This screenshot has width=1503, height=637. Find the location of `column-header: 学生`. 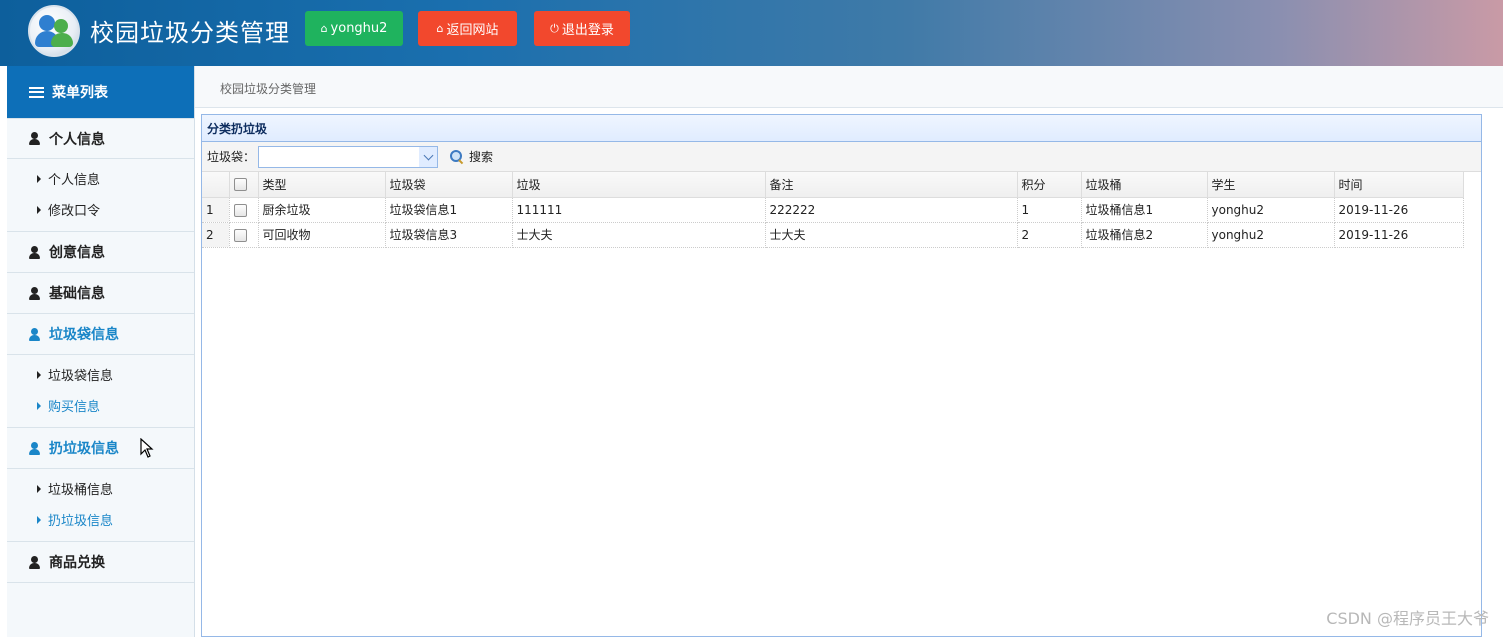

column-header: 学生 is located at coordinates (1271, 185).